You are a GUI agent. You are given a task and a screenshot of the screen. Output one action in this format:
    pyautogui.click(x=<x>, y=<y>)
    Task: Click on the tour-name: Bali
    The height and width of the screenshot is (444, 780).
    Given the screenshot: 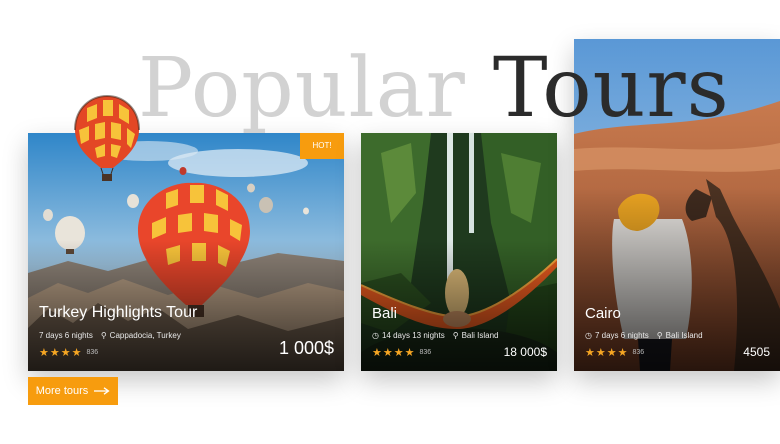 What is the action you would take?
    pyautogui.click(x=459, y=313)
    